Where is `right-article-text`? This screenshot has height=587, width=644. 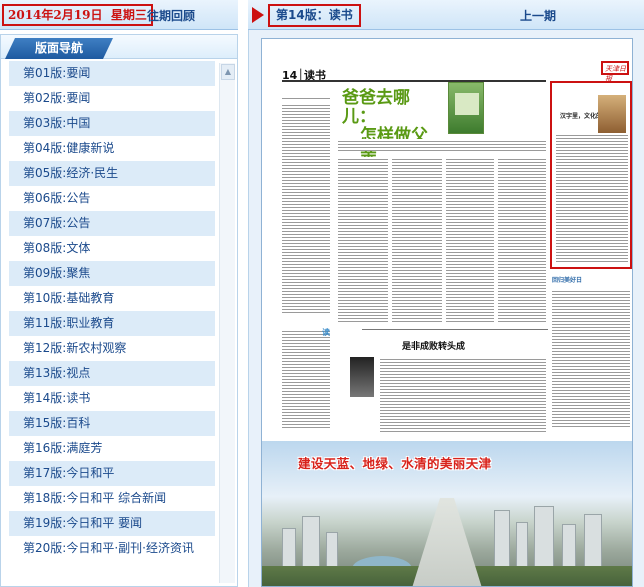
right-article-text is located at coordinates (592, 198).